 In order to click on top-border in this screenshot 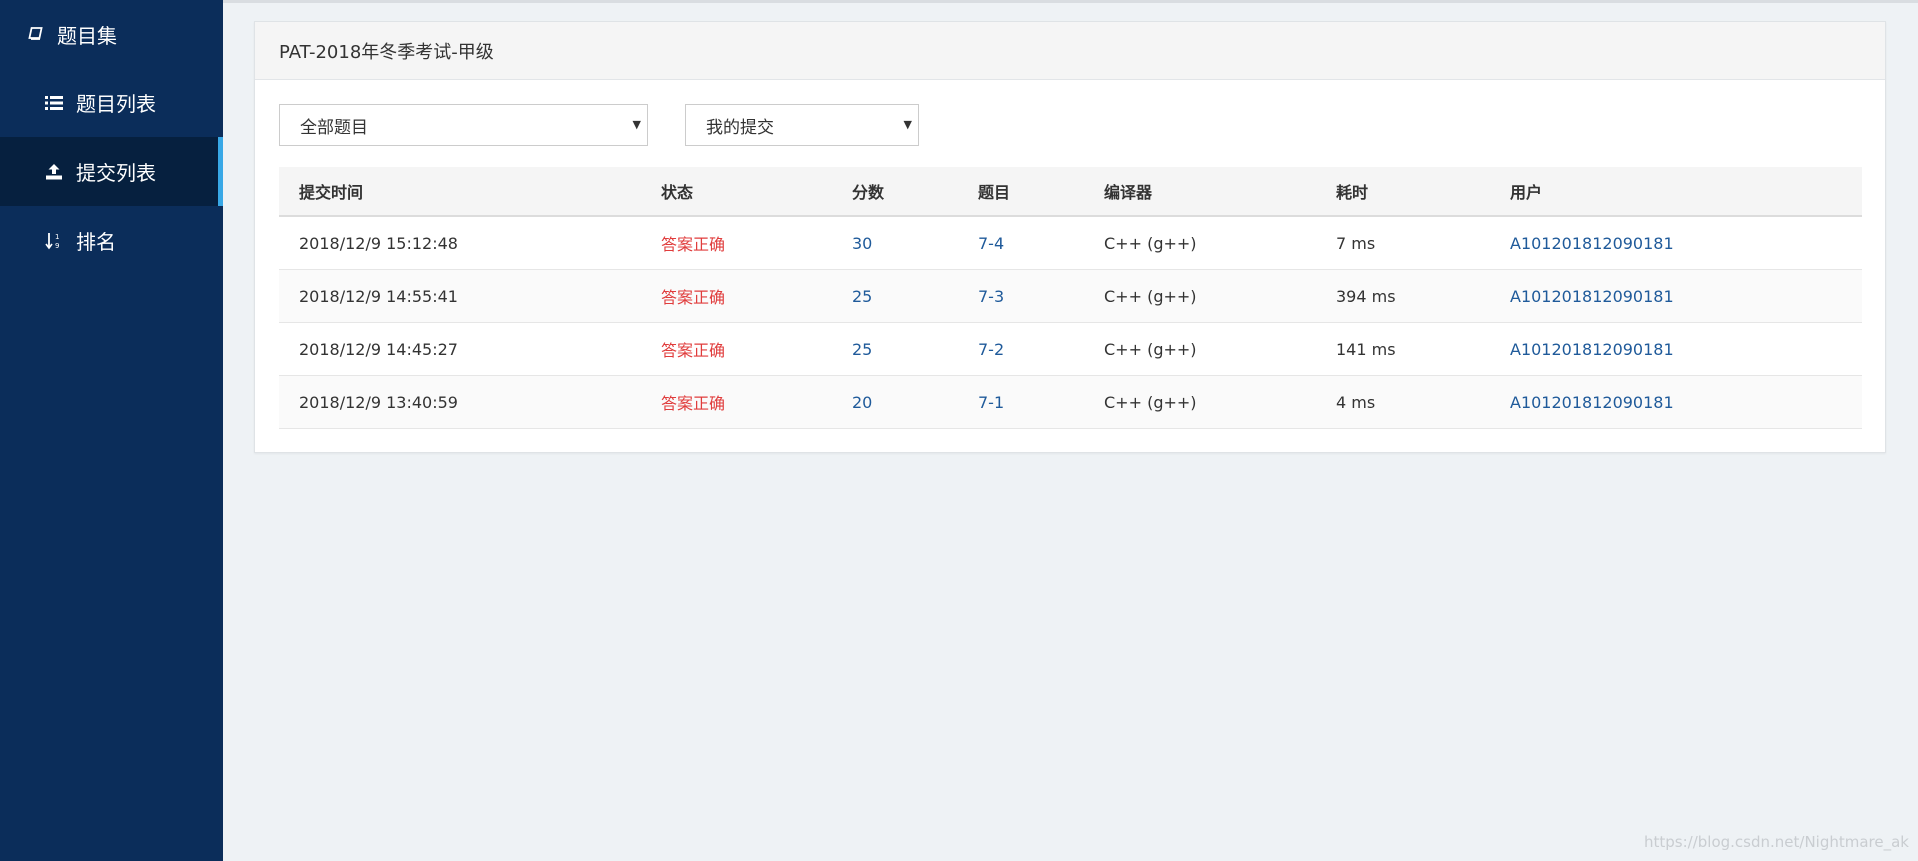, I will do `click(959, 1)`.